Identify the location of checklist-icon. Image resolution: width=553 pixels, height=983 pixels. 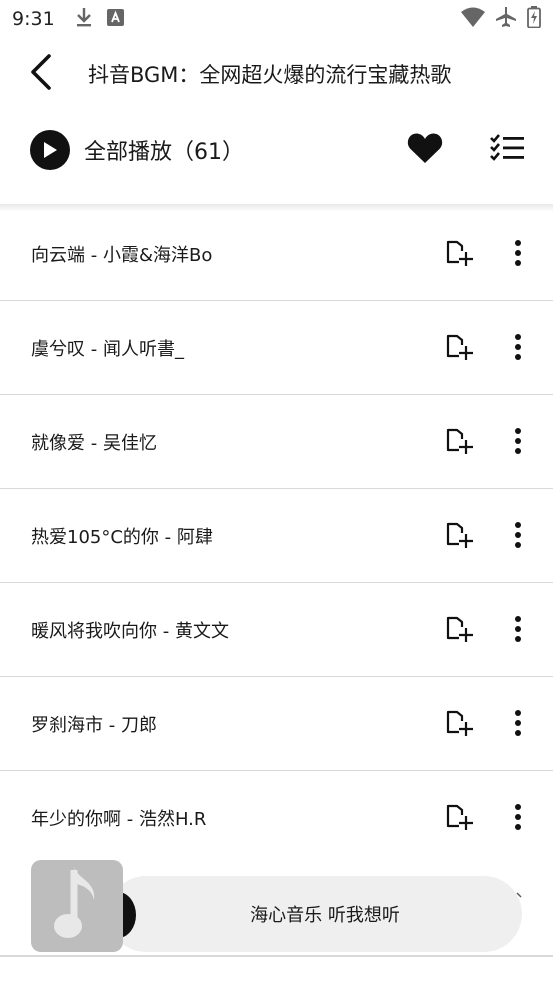
(507, 150).